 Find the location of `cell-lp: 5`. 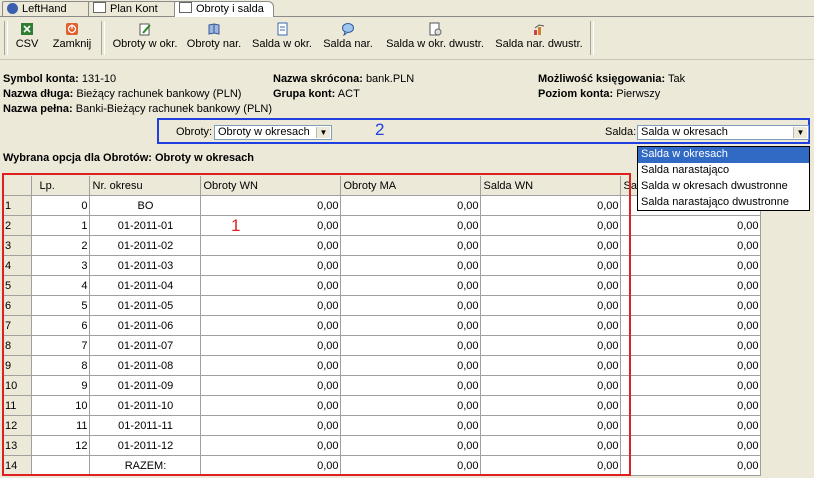

cell-lp: 5 is located at coordinates (60, 305).